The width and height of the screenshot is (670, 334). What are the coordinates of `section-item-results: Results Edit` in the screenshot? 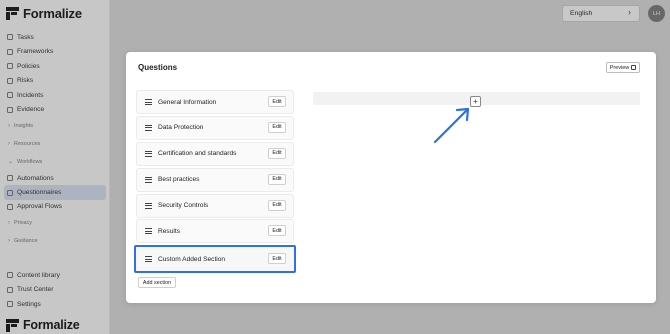 It's located at (215, 231).